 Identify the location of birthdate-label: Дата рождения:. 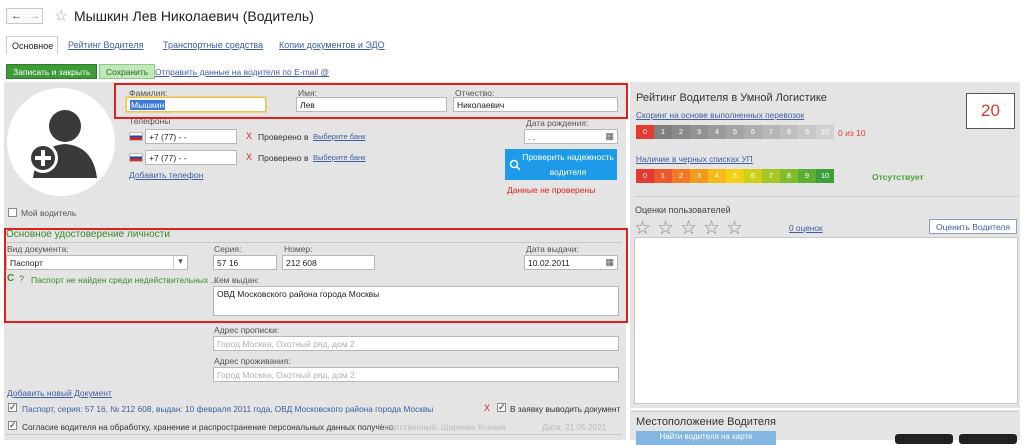
(557, 123).